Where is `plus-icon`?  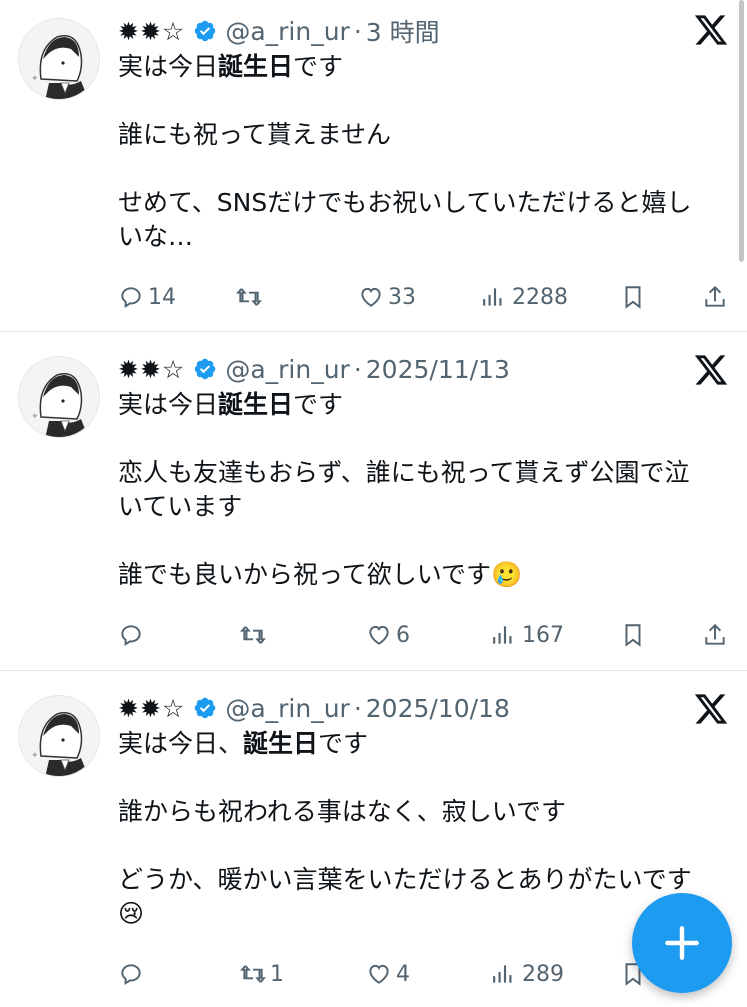
plus-icon is located at coordinates (682, 943).